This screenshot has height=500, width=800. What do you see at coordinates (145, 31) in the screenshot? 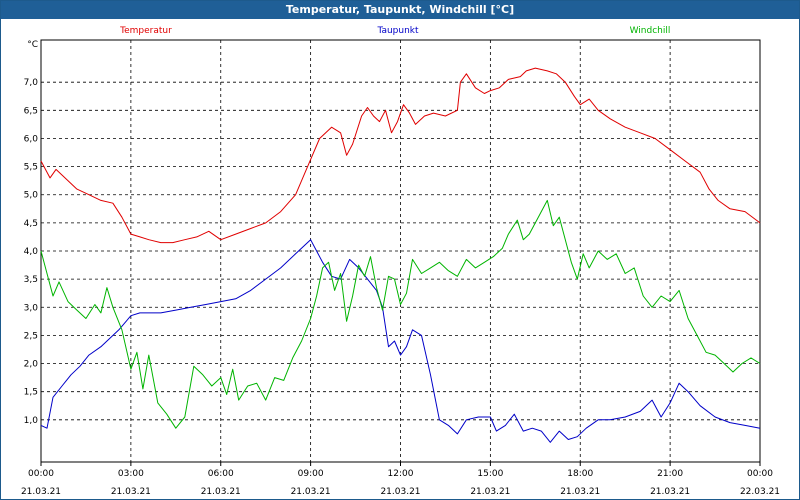
I see `legend-temperatur: Temperatur` at bounding box center [145, 31].